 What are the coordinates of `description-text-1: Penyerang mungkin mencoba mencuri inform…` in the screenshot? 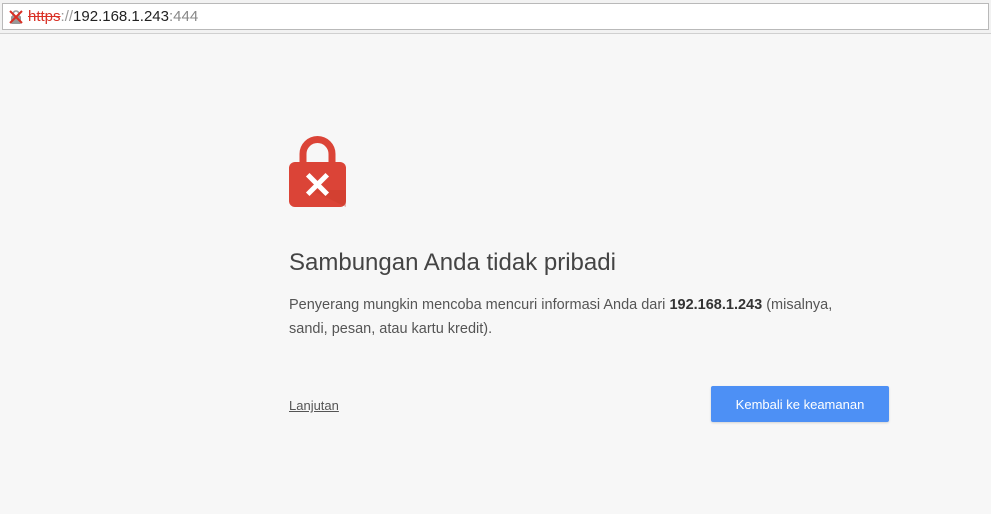 It's located at (479, 305).